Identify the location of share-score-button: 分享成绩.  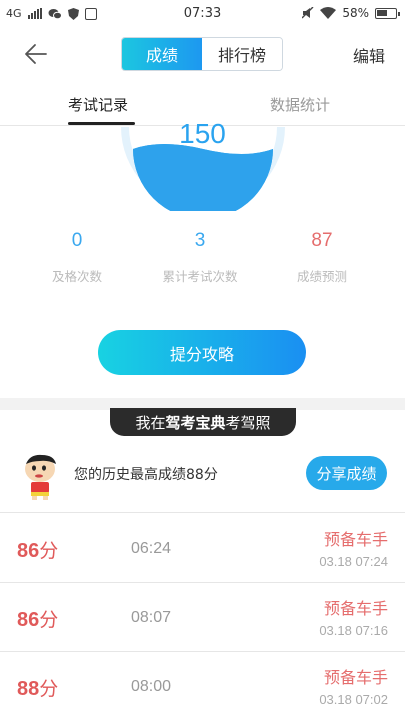
(346, 473).